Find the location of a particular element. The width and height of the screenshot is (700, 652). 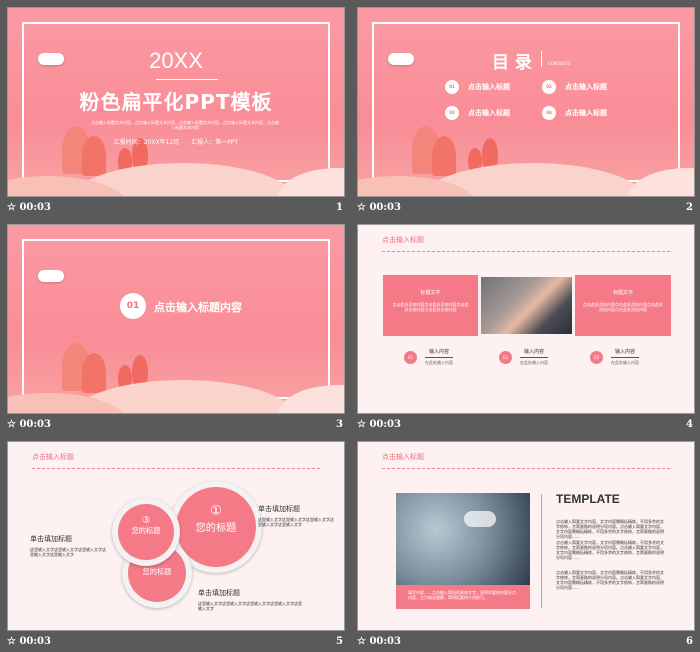

title-en: CONTENTS is located at coordinates (559, 63).